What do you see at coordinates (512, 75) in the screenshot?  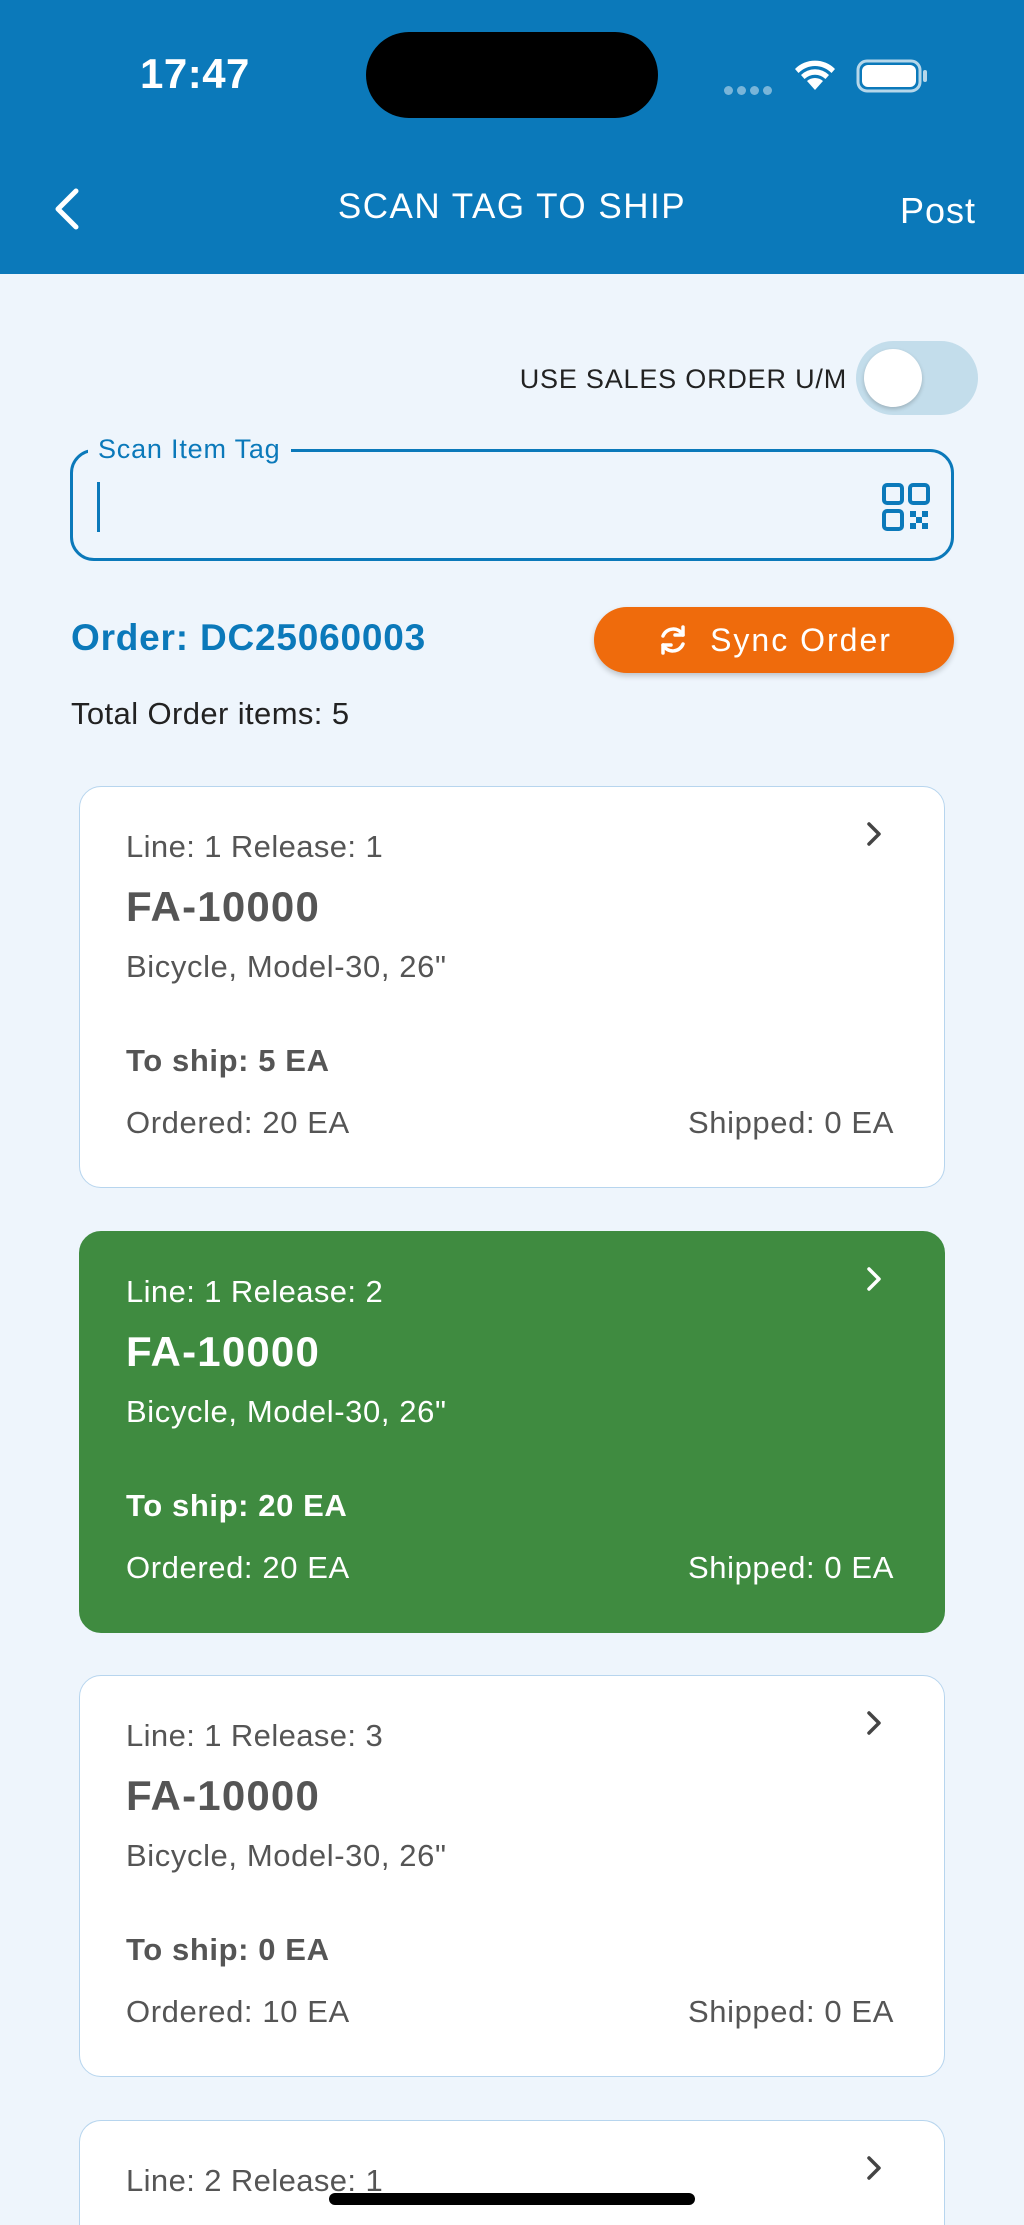 I see `dynamic-island` at bounding box center [512, 75].